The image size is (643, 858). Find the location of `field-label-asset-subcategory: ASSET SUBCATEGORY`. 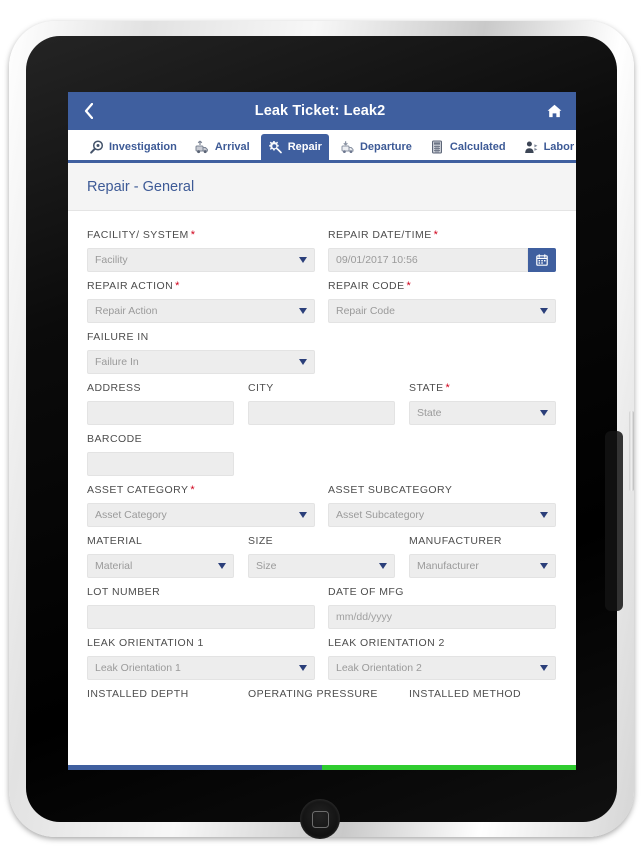

field-label-asset-subcategory: ASSET SUBCATEGORY is located at coordinates (442, 490).